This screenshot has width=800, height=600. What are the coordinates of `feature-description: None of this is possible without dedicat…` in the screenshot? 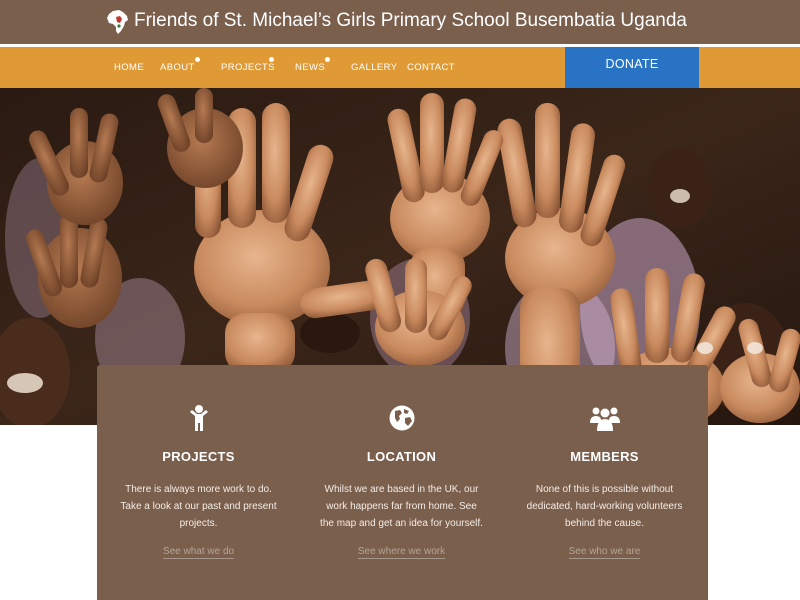 It's located at (604, 506).